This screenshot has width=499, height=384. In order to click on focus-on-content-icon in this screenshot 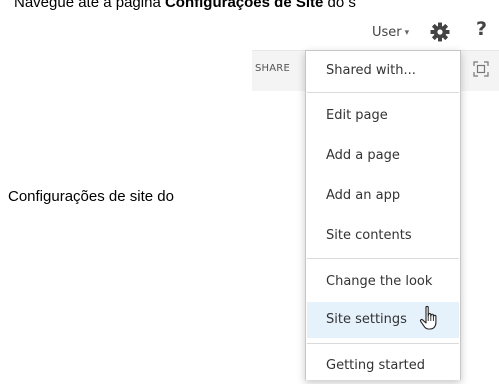, I will do `click(481, 69)`.